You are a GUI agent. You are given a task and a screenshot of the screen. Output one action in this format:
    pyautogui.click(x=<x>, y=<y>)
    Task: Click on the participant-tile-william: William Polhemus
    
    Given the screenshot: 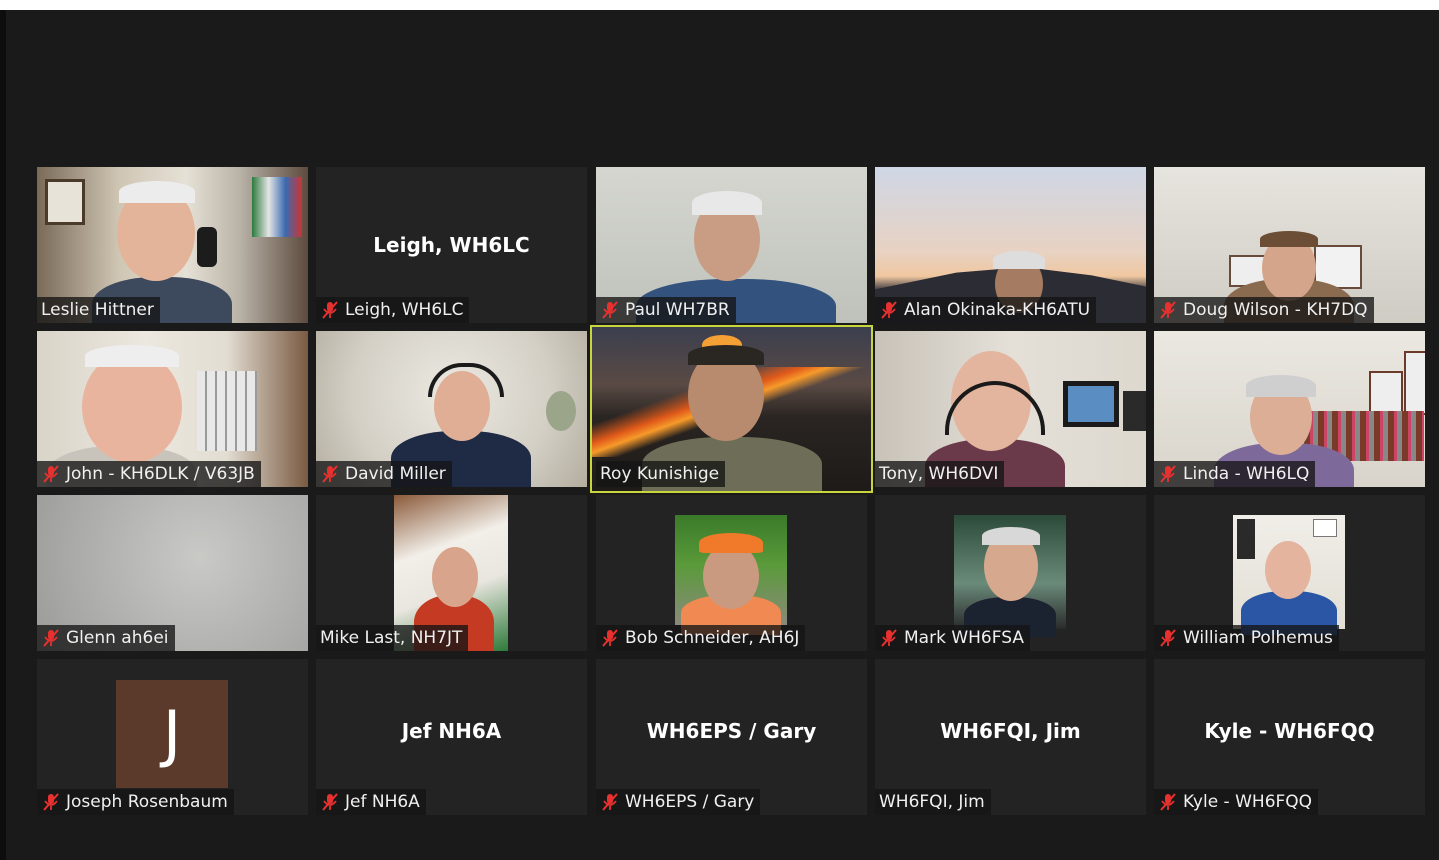 What is the action you would take?
    pyautogui.click(x=1289, y=573)
    